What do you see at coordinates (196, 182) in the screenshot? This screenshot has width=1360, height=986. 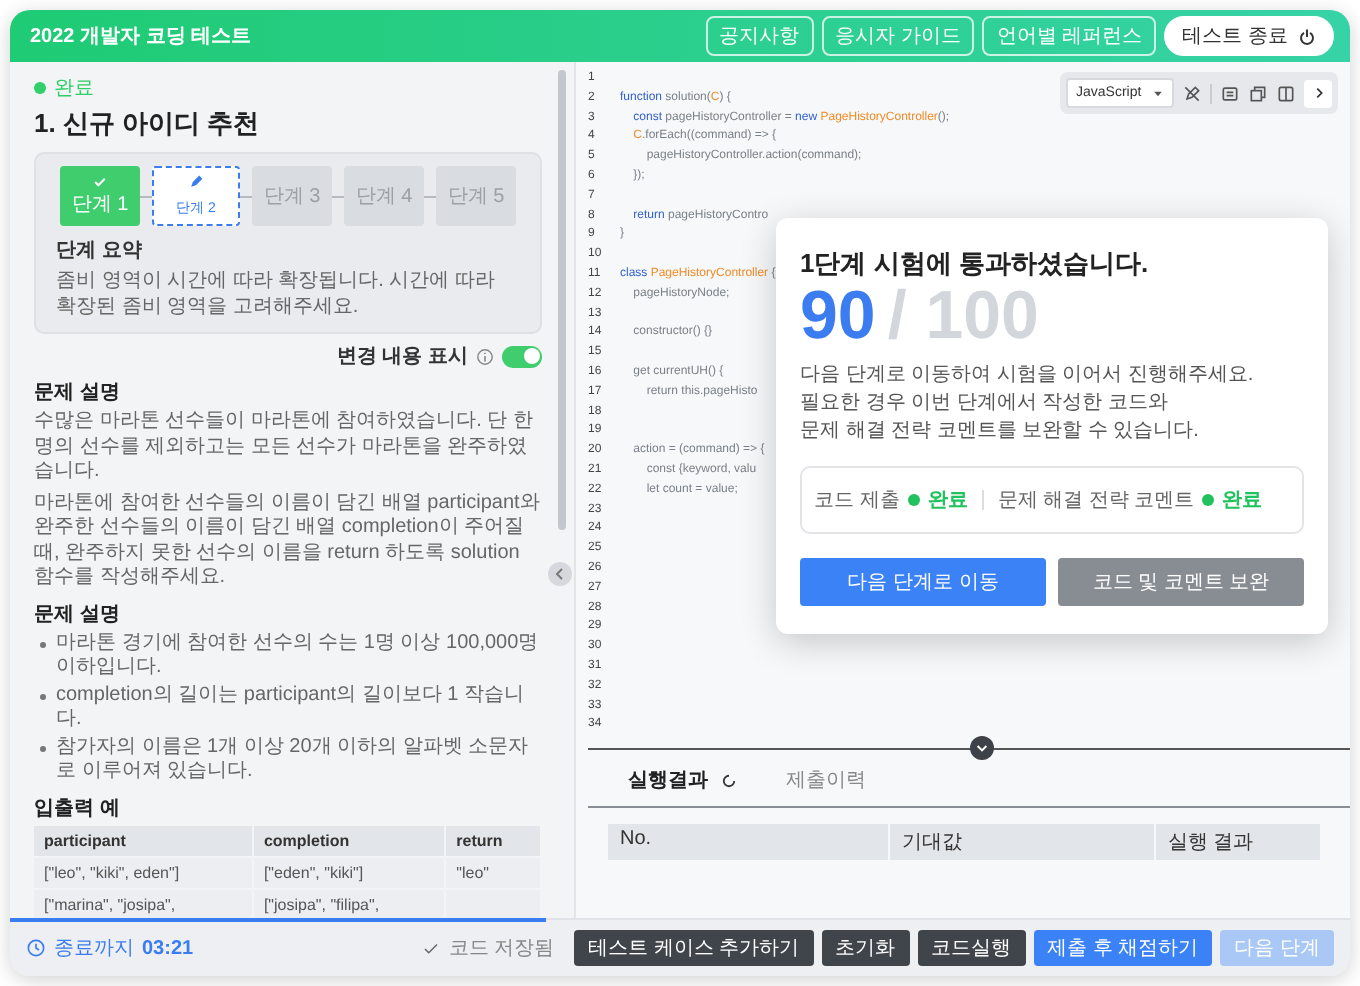 I see `pencil-icon` at bounding box center [196, 182].